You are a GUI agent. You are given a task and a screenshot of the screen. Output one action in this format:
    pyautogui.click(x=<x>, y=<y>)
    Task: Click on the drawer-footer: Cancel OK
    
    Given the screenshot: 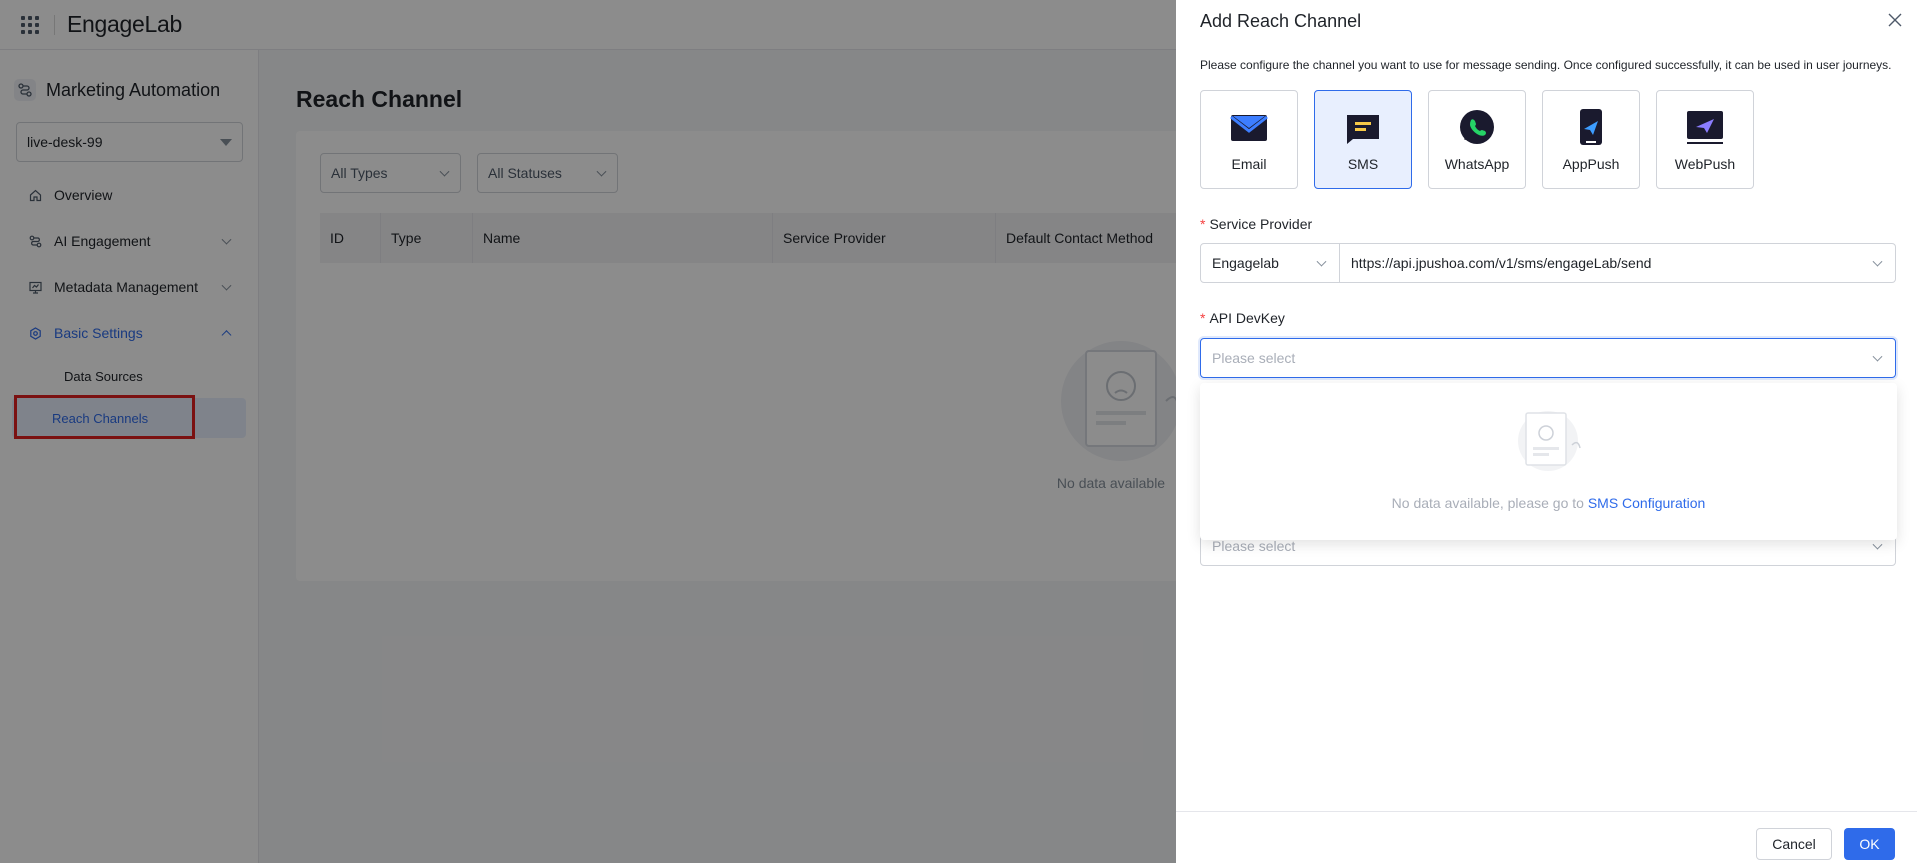 What is the action you would take?
    pyautogui.click(x=1546, y=837)
    